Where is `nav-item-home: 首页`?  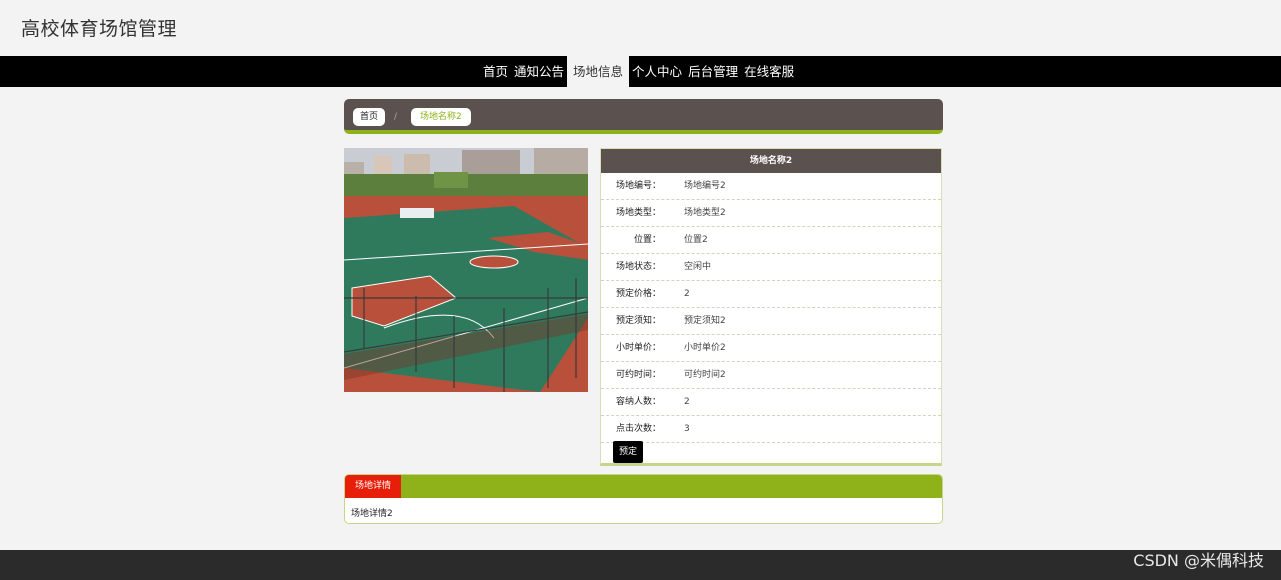
nav-item-home: 首页 is located at coordinates (495, 71).